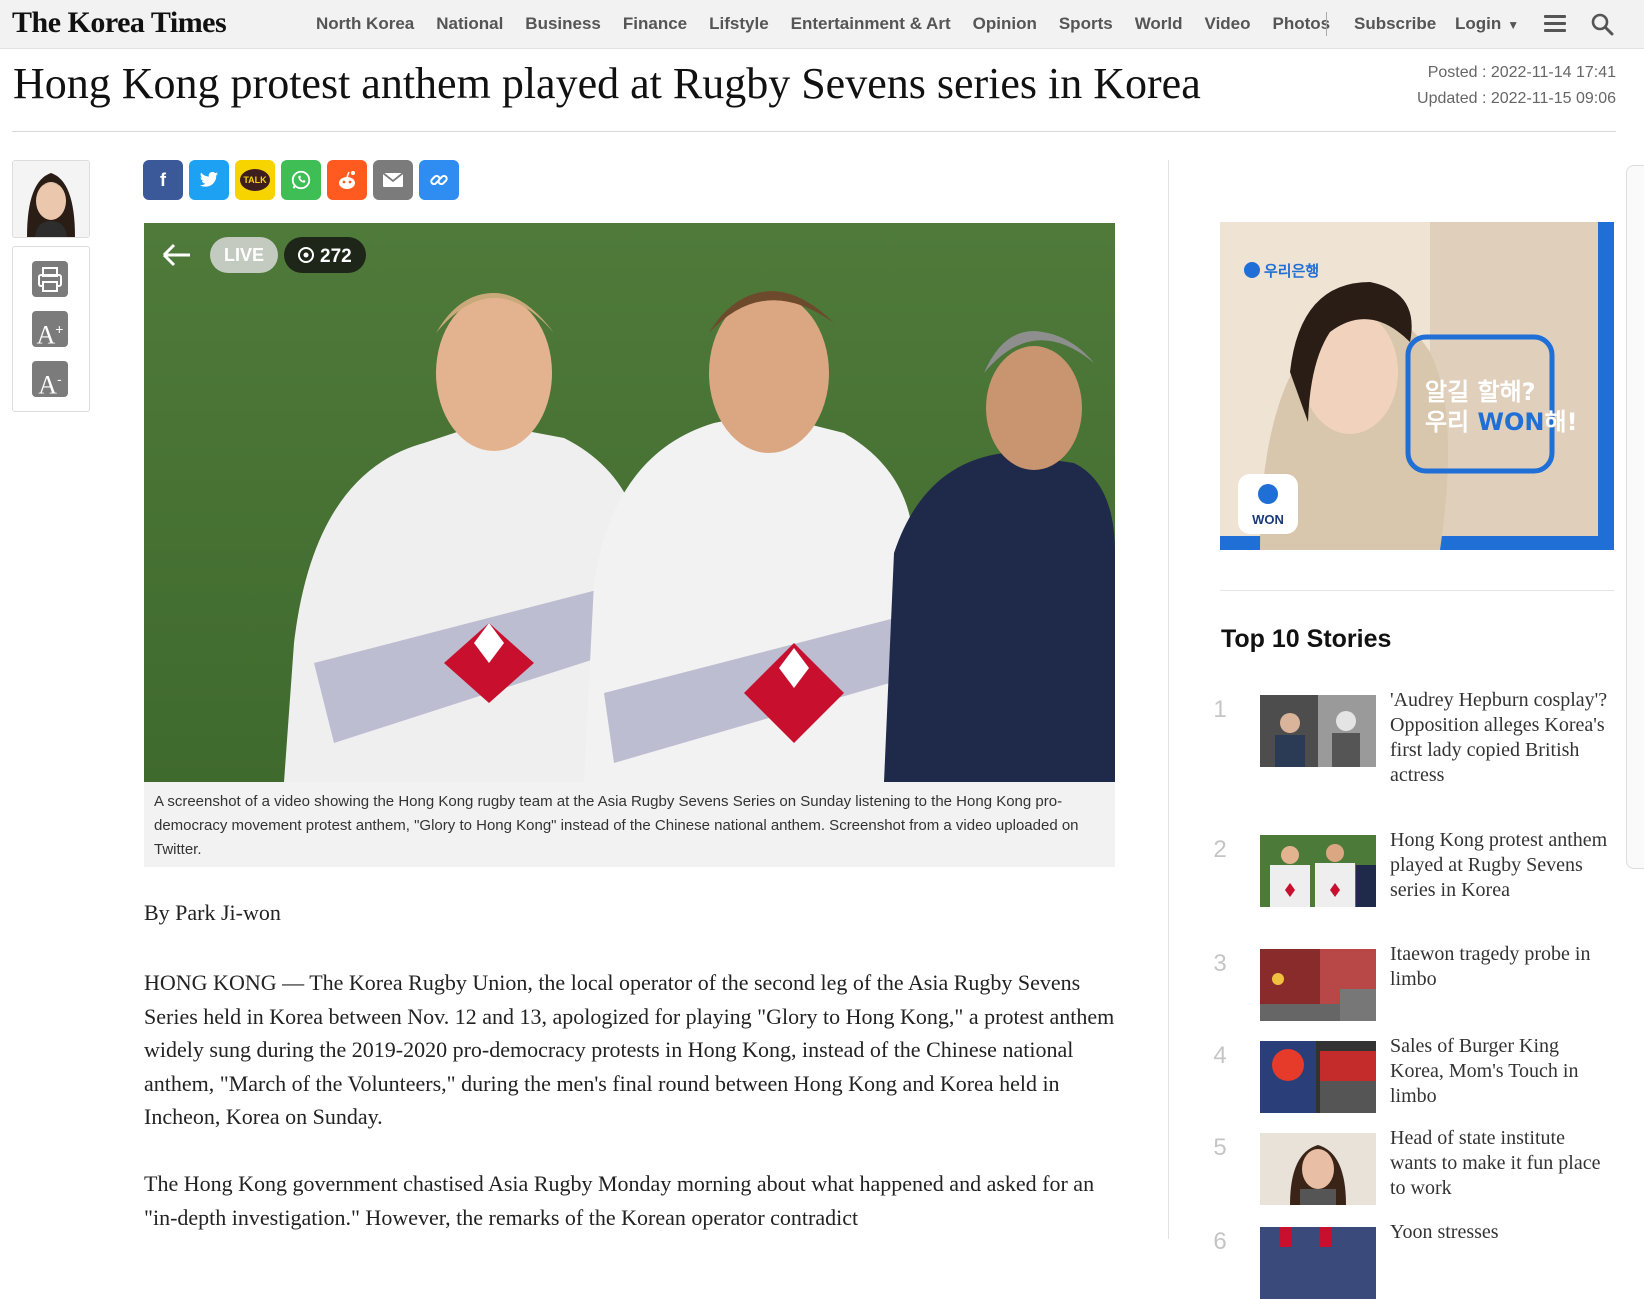 This screenshot has height=1299, width=1644. Describe the element at coordinates (365, 24) in the screenshot. I see `nav-item-north-korea: North Korea` at that location.